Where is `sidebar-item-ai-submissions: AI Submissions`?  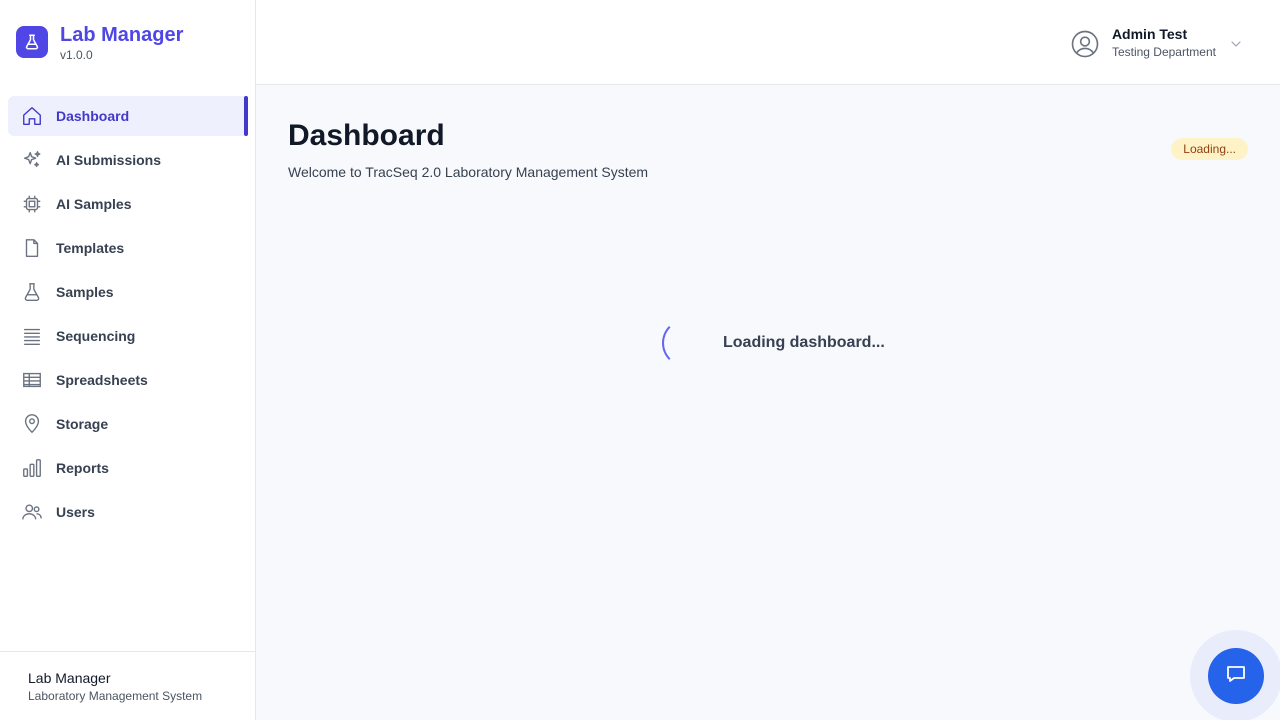 sidebar-item-ai-submissions: AI Submissions is located at coordinates (128, 160).